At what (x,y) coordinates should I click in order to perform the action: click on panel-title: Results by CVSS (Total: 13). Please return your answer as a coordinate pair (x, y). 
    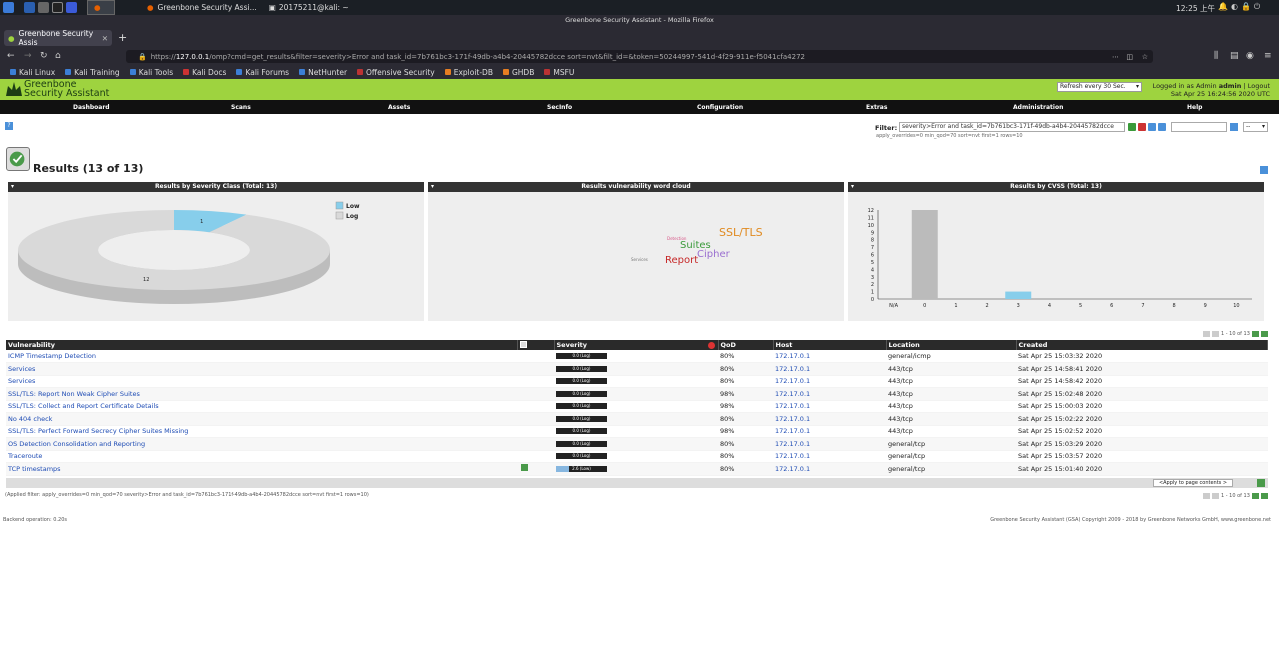
    Looking at the image, I should click on (1056, 187).